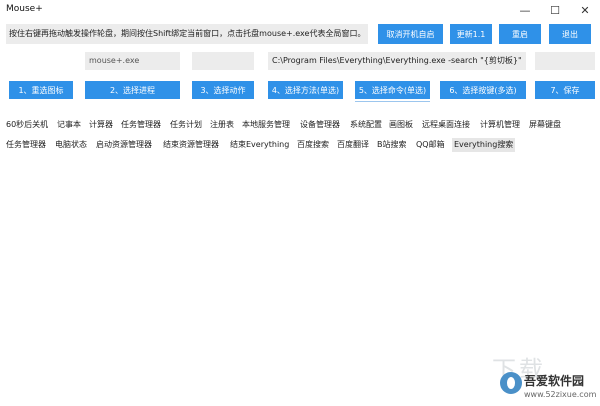  I want to click on exit-button: 退出, so click(570, 34).